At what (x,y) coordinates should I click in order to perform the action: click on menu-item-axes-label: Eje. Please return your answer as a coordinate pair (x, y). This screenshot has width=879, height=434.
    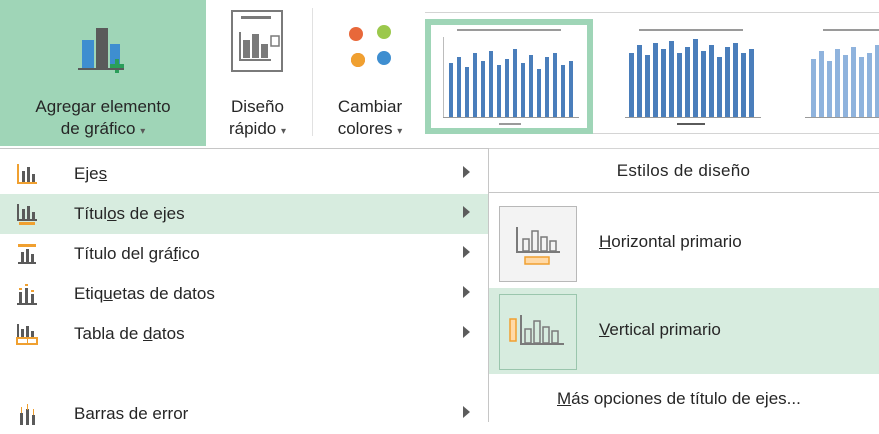
    Looking at the image, I should click on (86, 173).